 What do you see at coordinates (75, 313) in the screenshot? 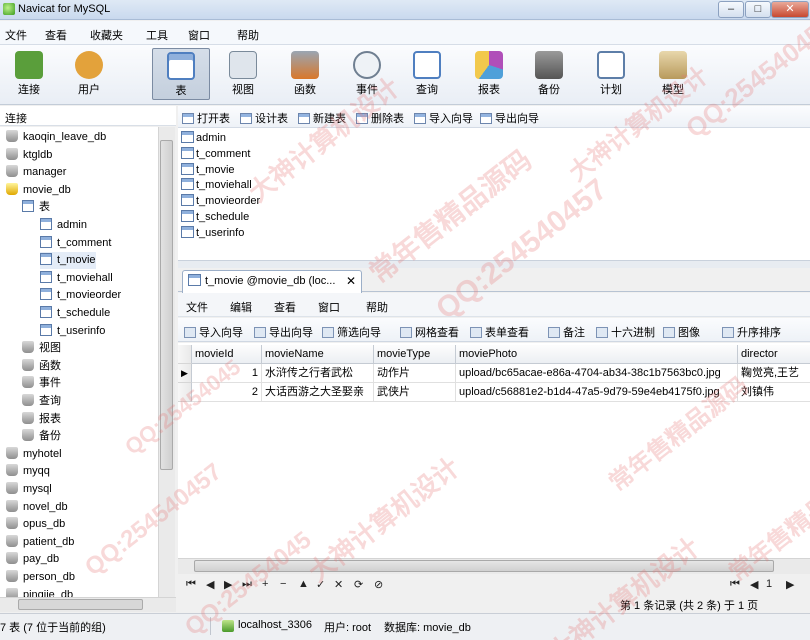
I see `tree-item-t_schedule: t_schedule` at bounding box center [75, 313].